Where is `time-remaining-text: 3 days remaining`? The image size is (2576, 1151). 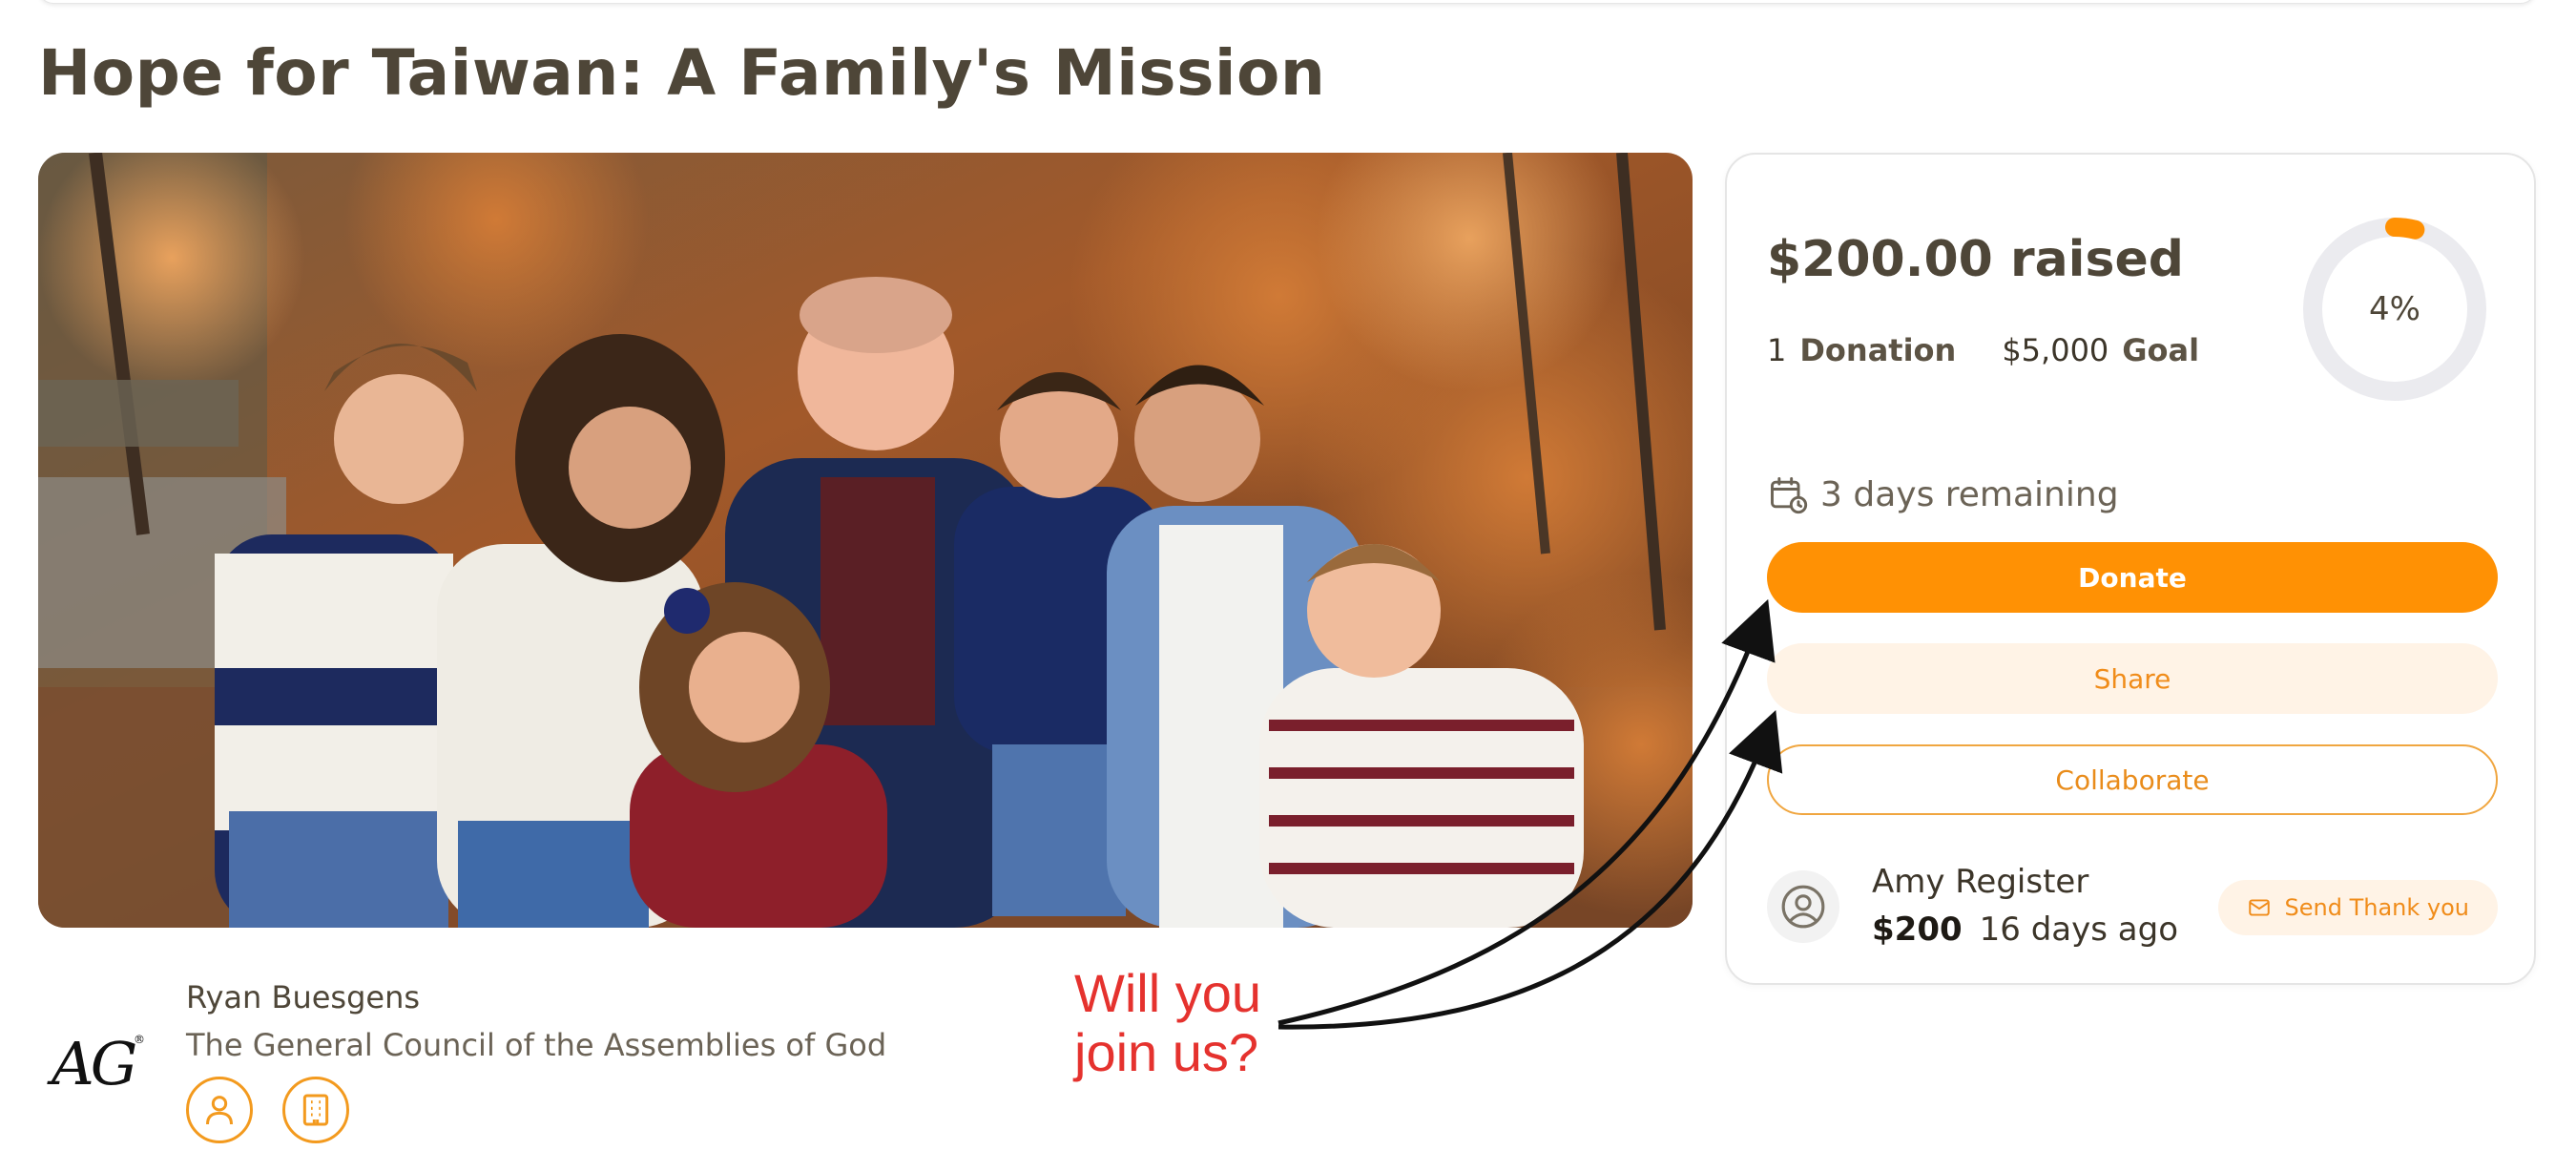 time-remaining-text: 3 days remaining is located at coordinates (1969, 494).